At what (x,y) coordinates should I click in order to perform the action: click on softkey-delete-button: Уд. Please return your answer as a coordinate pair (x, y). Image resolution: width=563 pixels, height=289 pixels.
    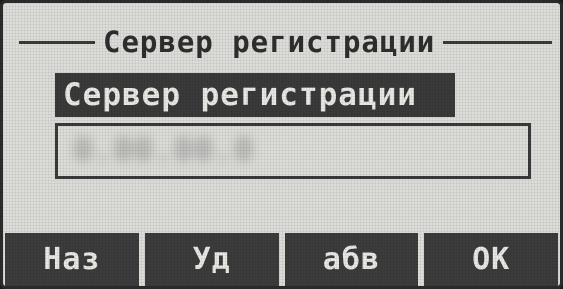
    Looking at the image, I should click on (211, 259).